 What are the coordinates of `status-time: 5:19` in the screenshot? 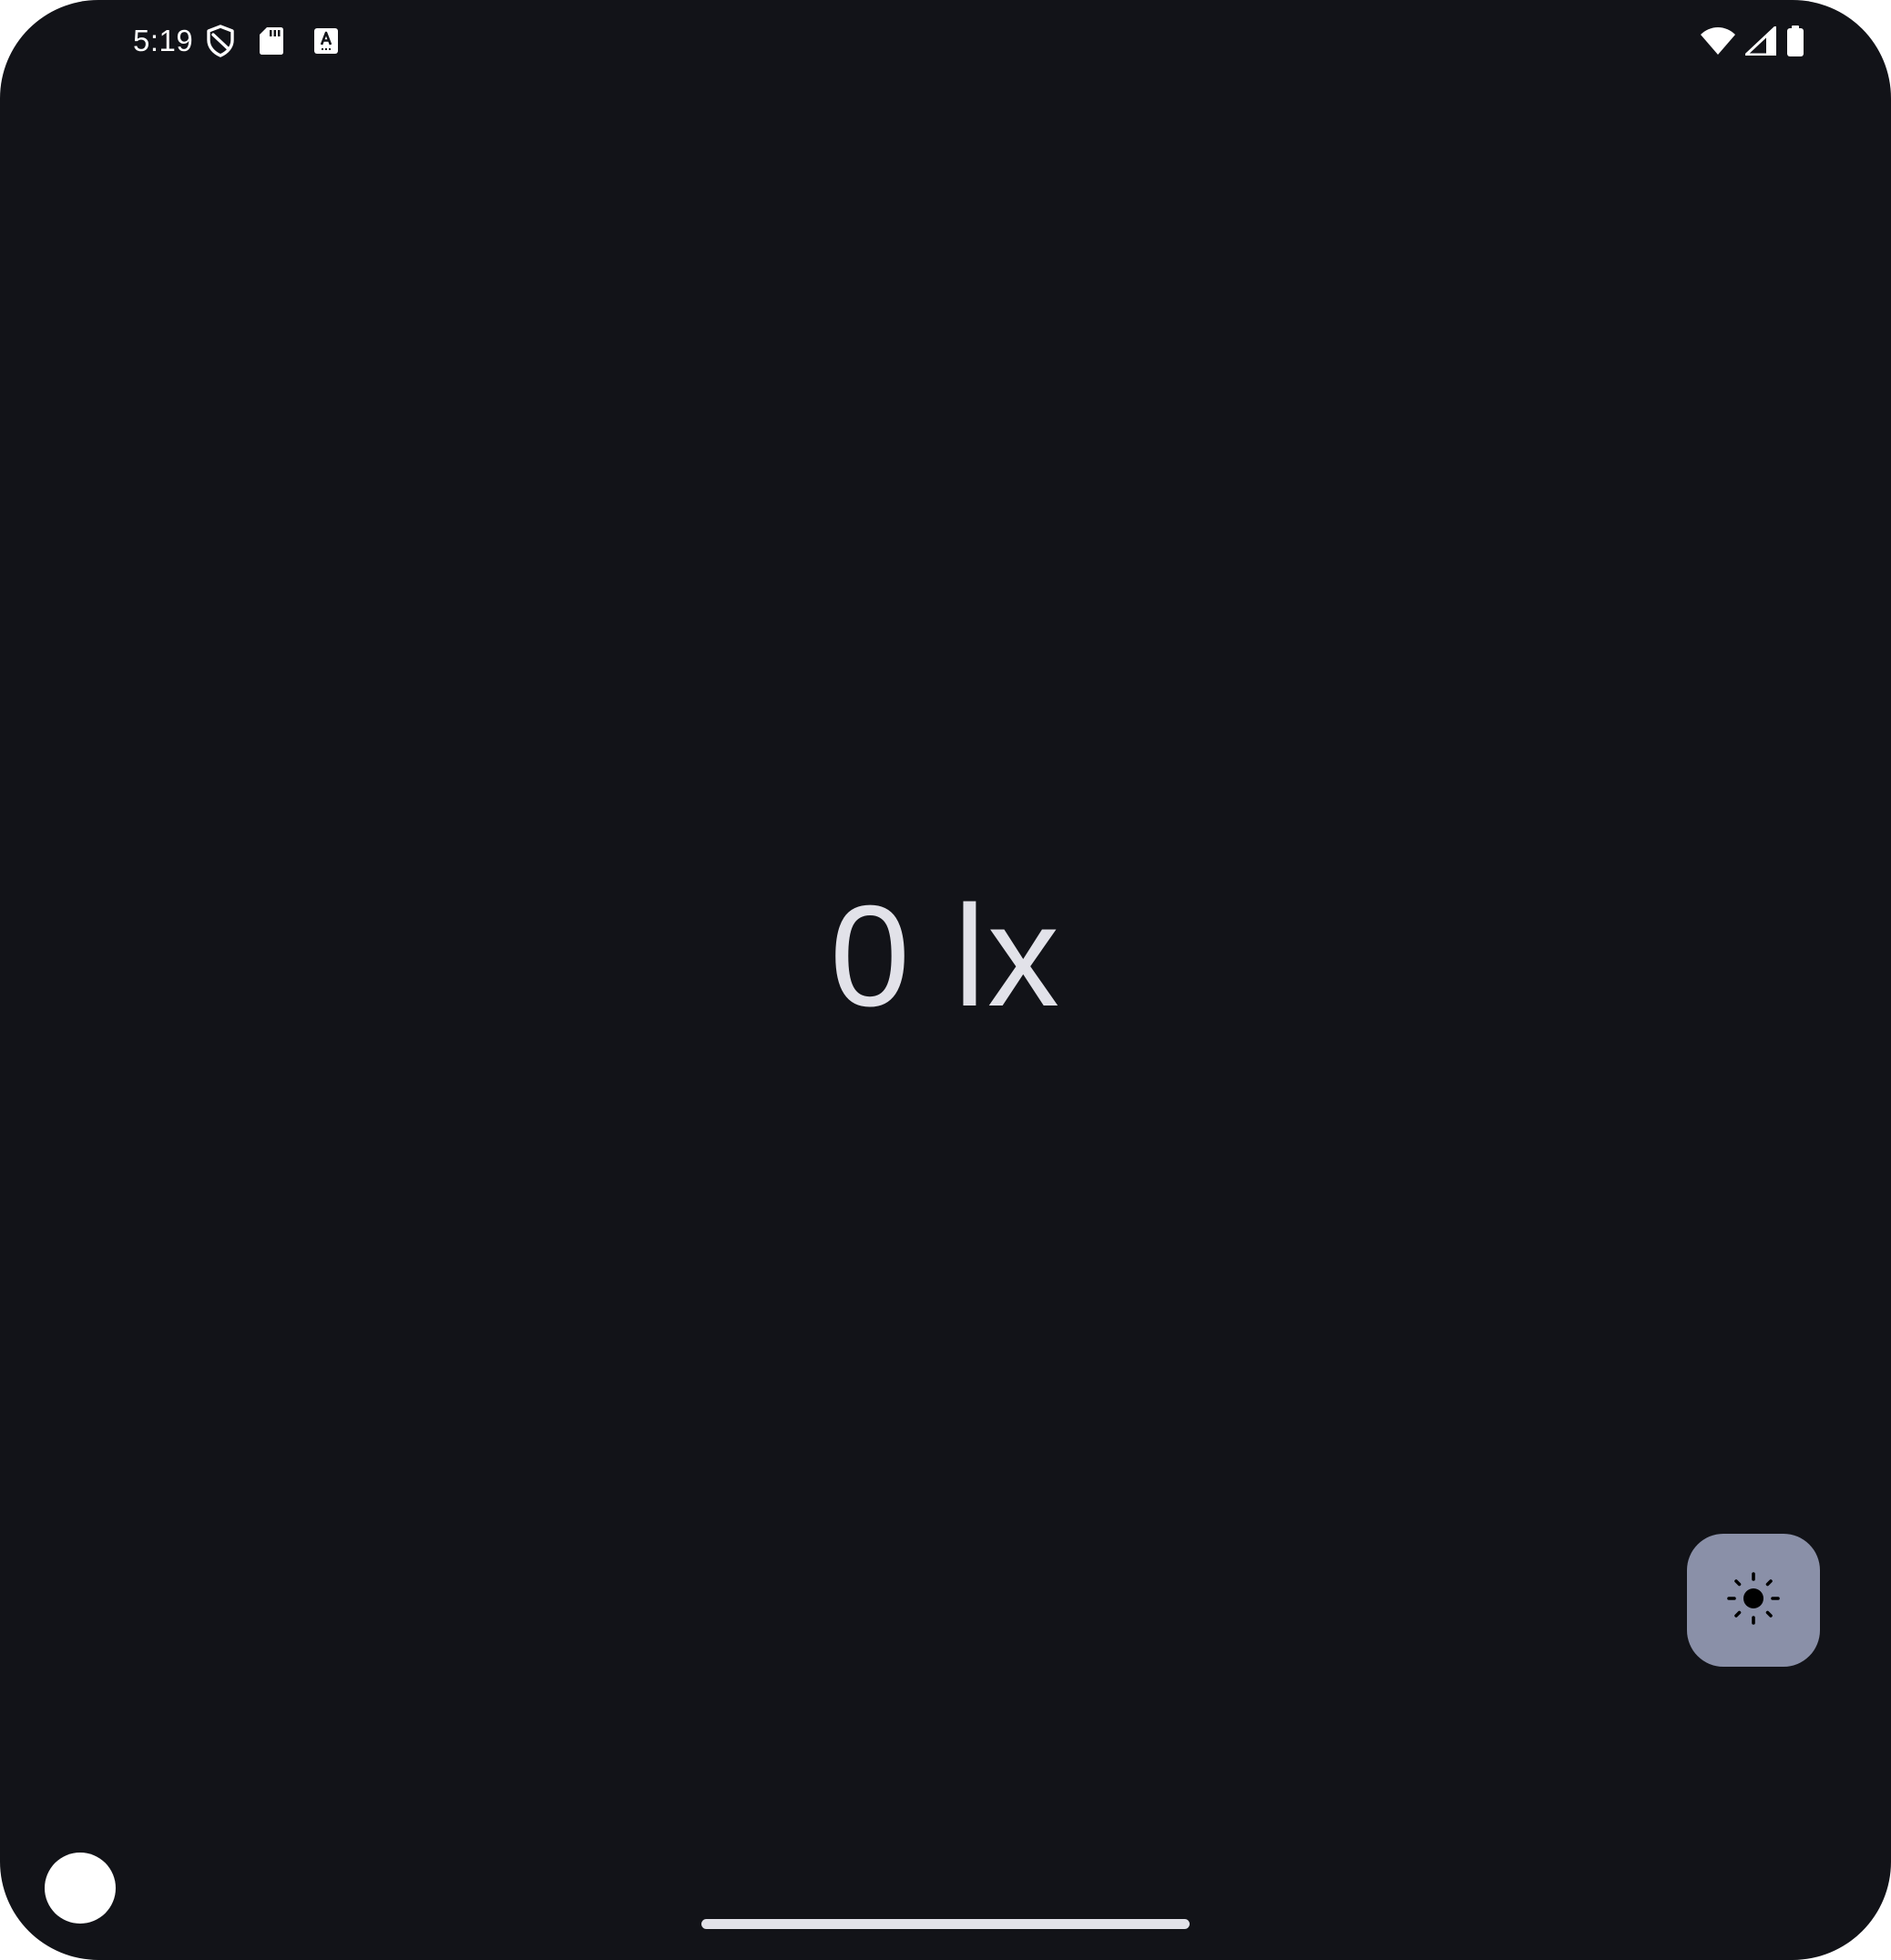 It's located at (163, 41).